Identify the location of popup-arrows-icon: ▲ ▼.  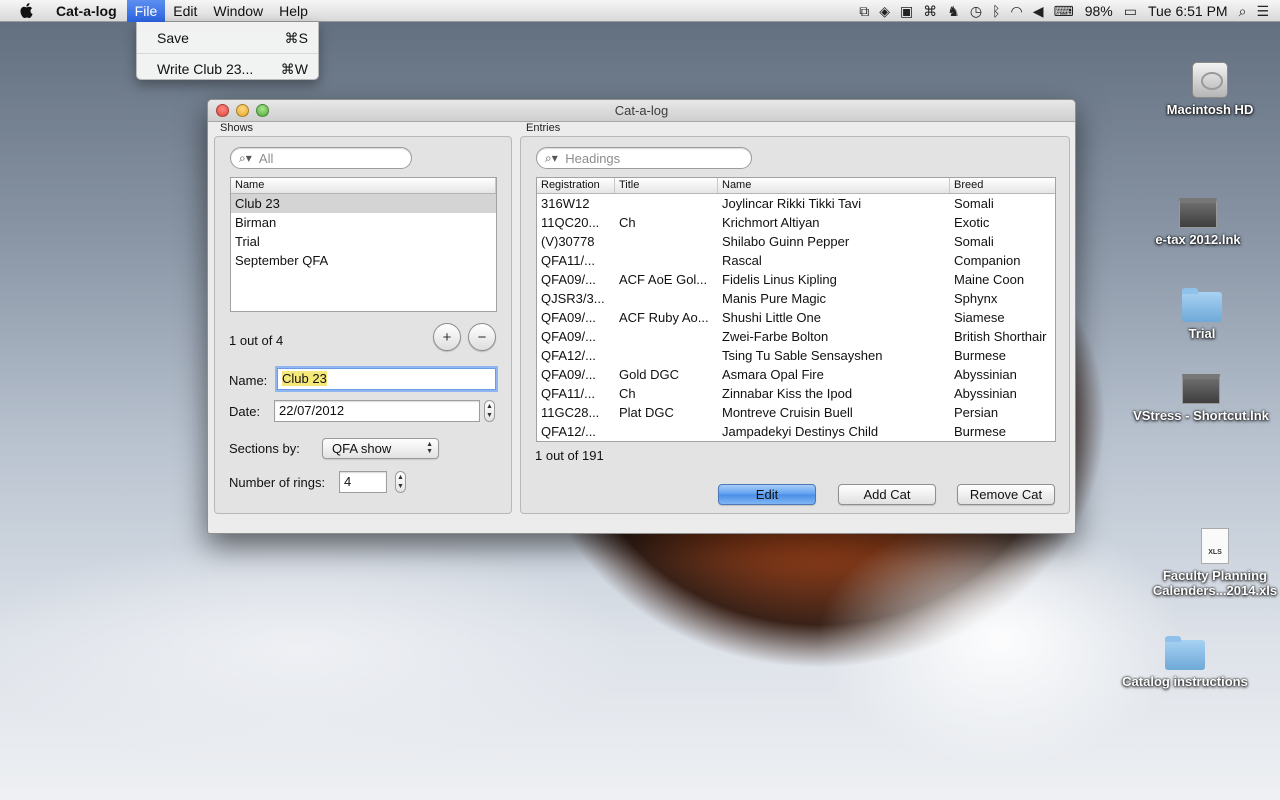
(429, 448).